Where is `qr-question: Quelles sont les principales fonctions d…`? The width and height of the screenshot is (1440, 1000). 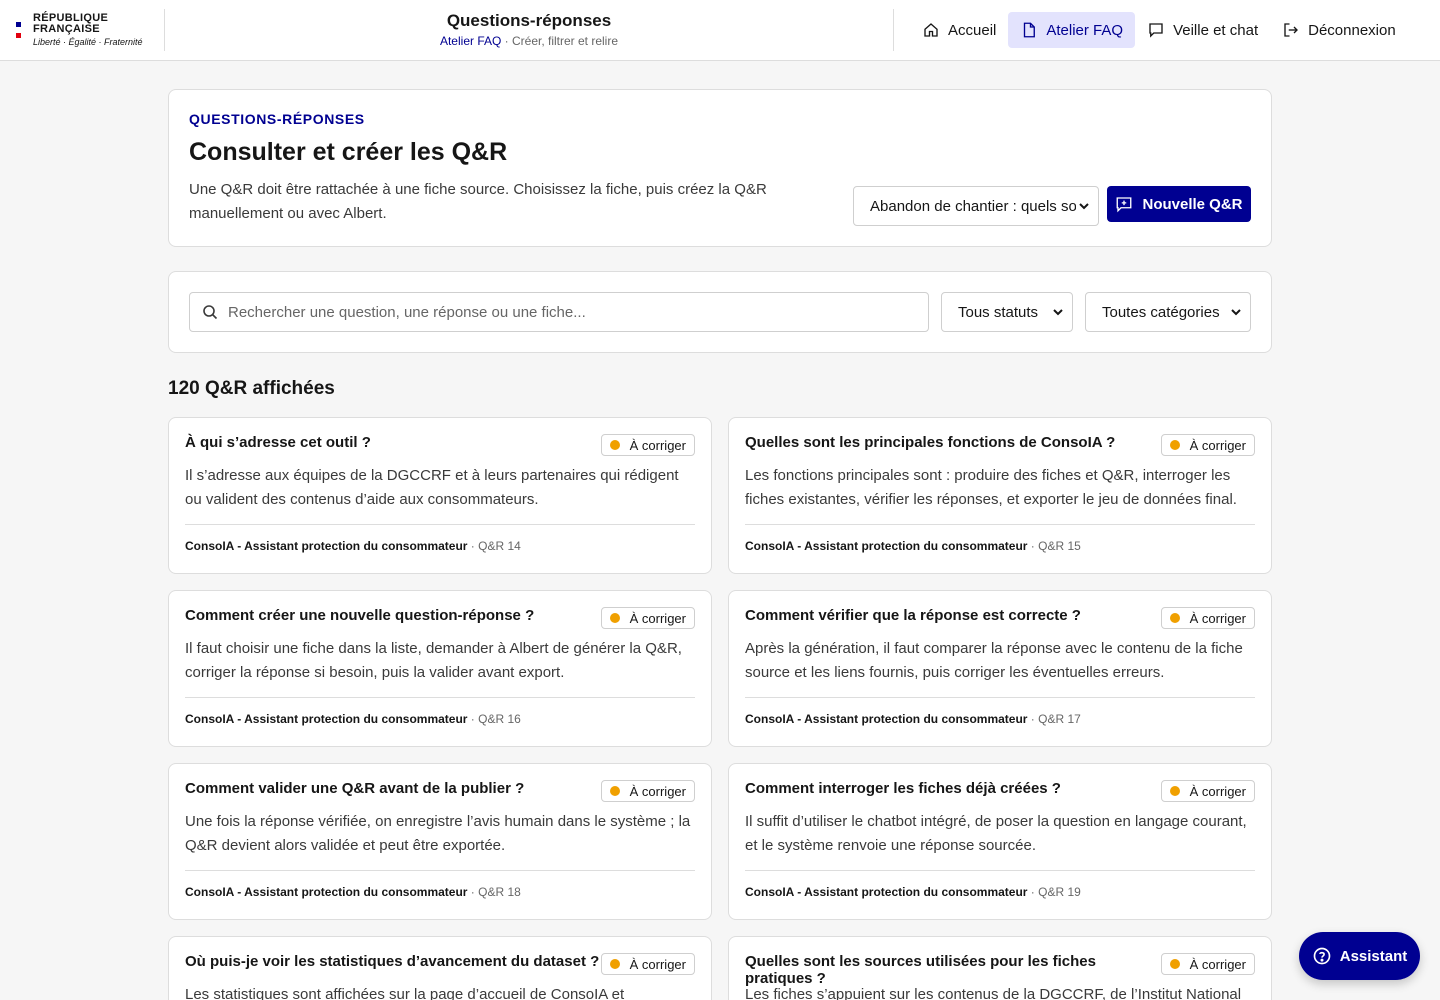 qr-question: Quelles sont les principales fonctions d… is located at coordinates (930, 442).